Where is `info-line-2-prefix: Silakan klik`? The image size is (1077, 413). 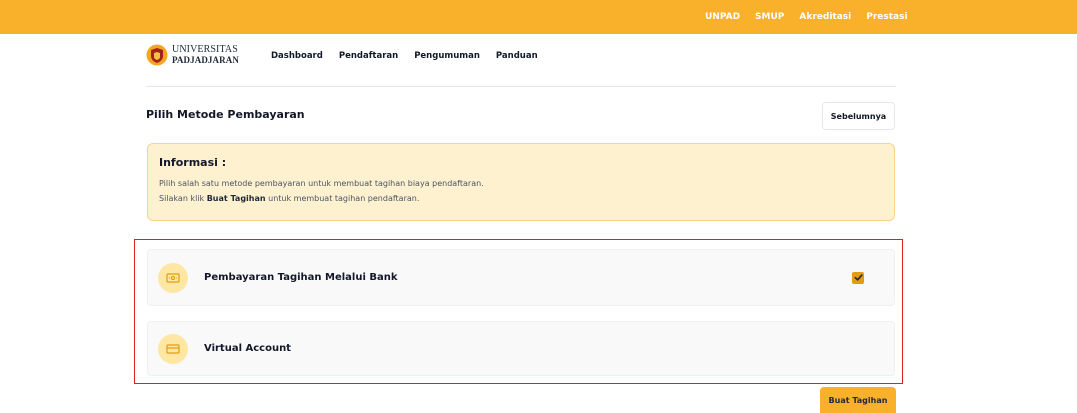 info-line-2-prefix: Silakan klik is located at coordinates (183, 198).